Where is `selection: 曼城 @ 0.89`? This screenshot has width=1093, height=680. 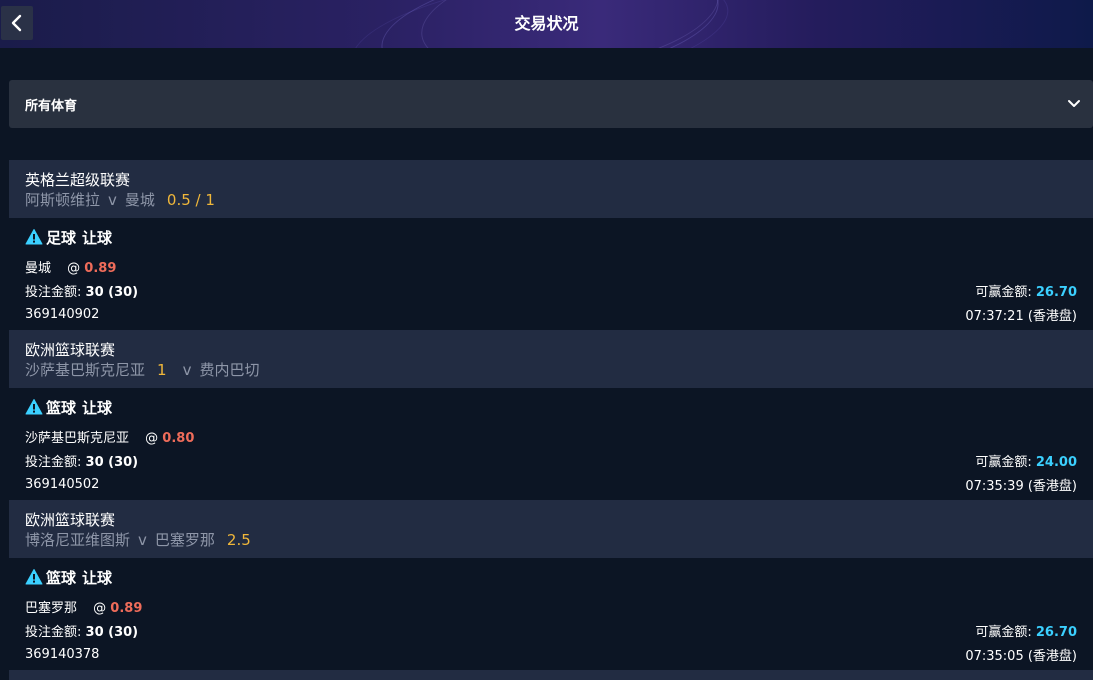 selection: 曼城 @ 0.89 is located at coordinates (70, 266).